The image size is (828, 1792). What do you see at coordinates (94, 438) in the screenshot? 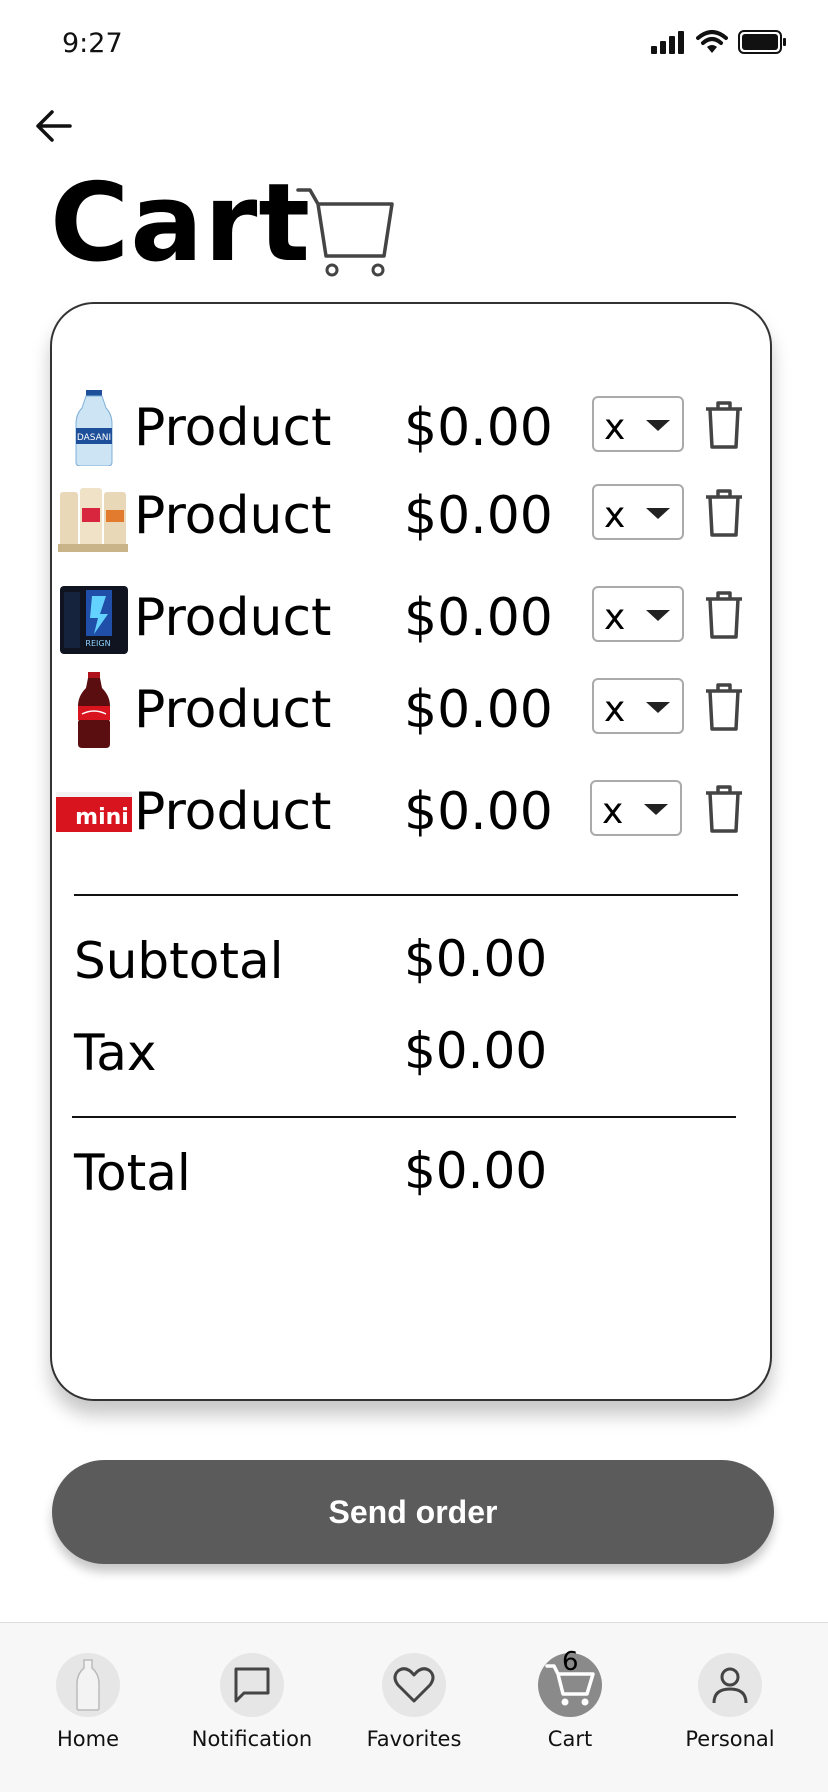
I see `svg-text: DASANI` at bounding box center [94, 438].